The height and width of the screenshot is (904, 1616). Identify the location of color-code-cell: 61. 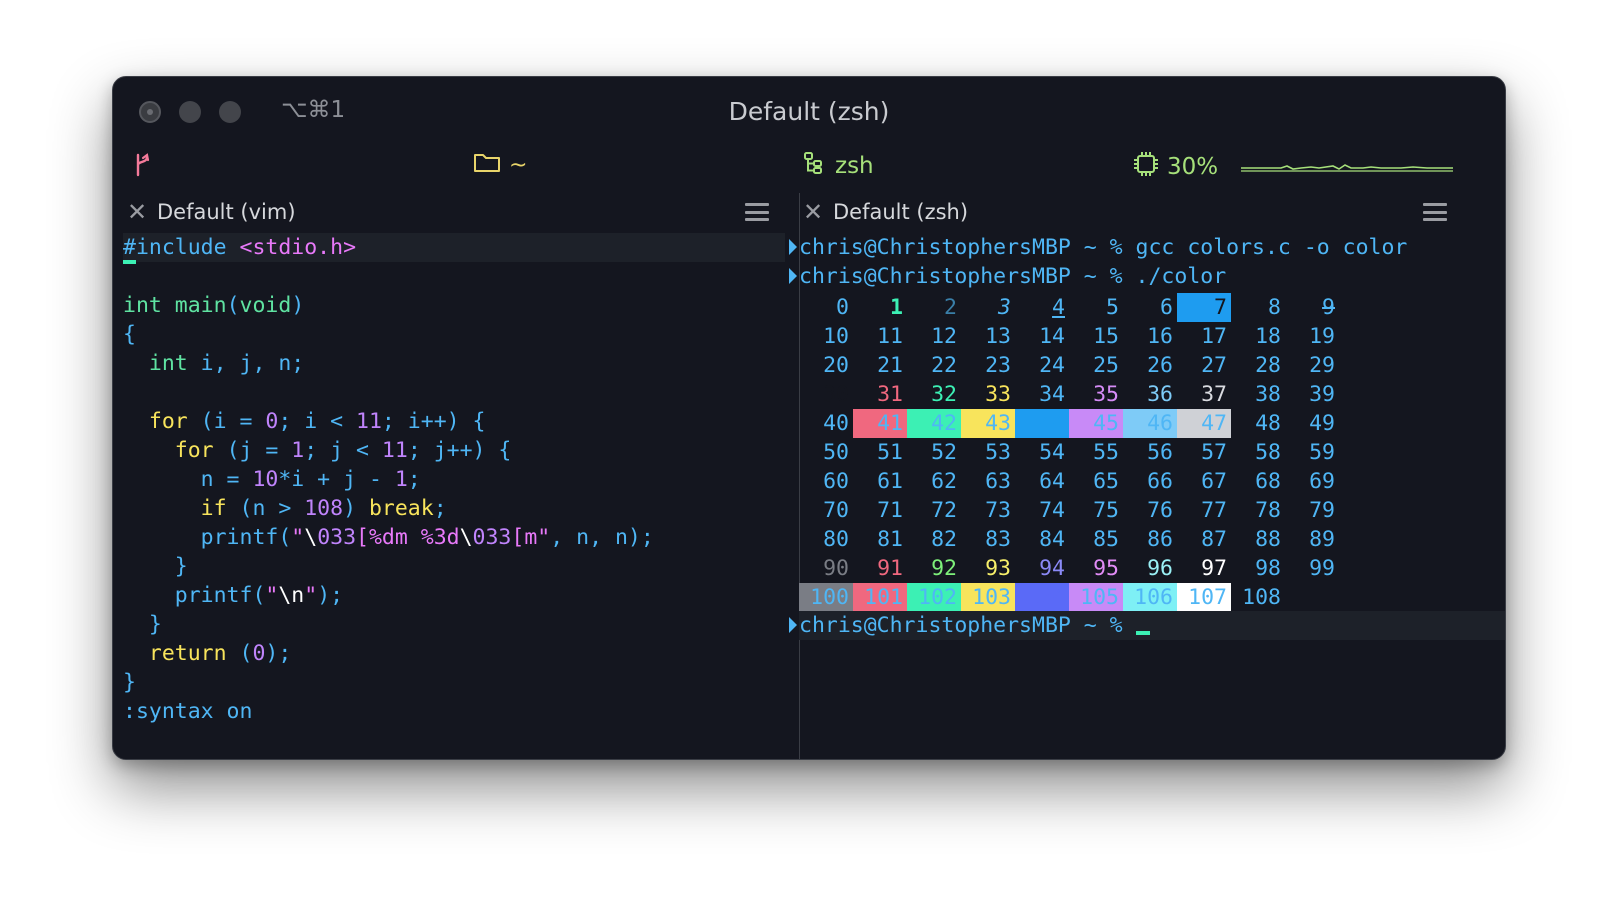
(890, 481).